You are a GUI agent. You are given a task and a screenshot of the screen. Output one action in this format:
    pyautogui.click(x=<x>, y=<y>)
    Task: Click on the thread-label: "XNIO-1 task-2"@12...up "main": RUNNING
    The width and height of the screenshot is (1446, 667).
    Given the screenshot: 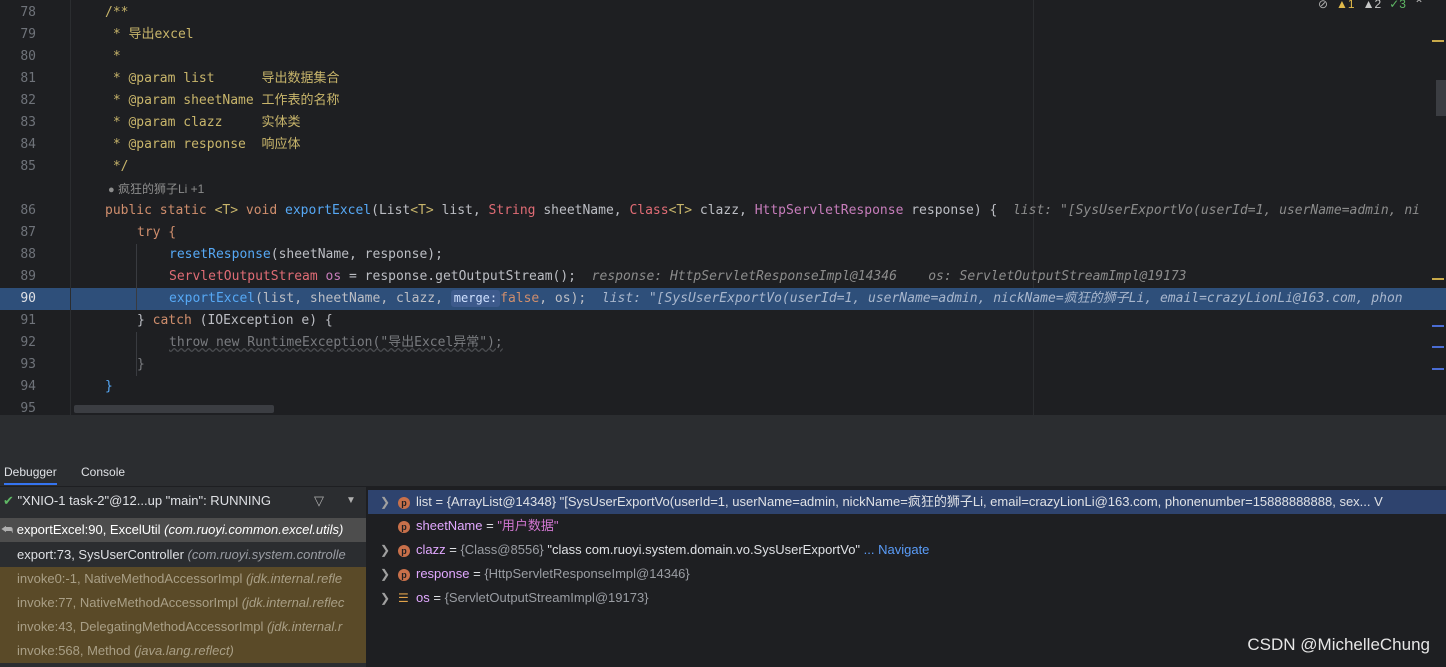 What is the action you would take?
    pyautogui.click(x=144, y=500)
    